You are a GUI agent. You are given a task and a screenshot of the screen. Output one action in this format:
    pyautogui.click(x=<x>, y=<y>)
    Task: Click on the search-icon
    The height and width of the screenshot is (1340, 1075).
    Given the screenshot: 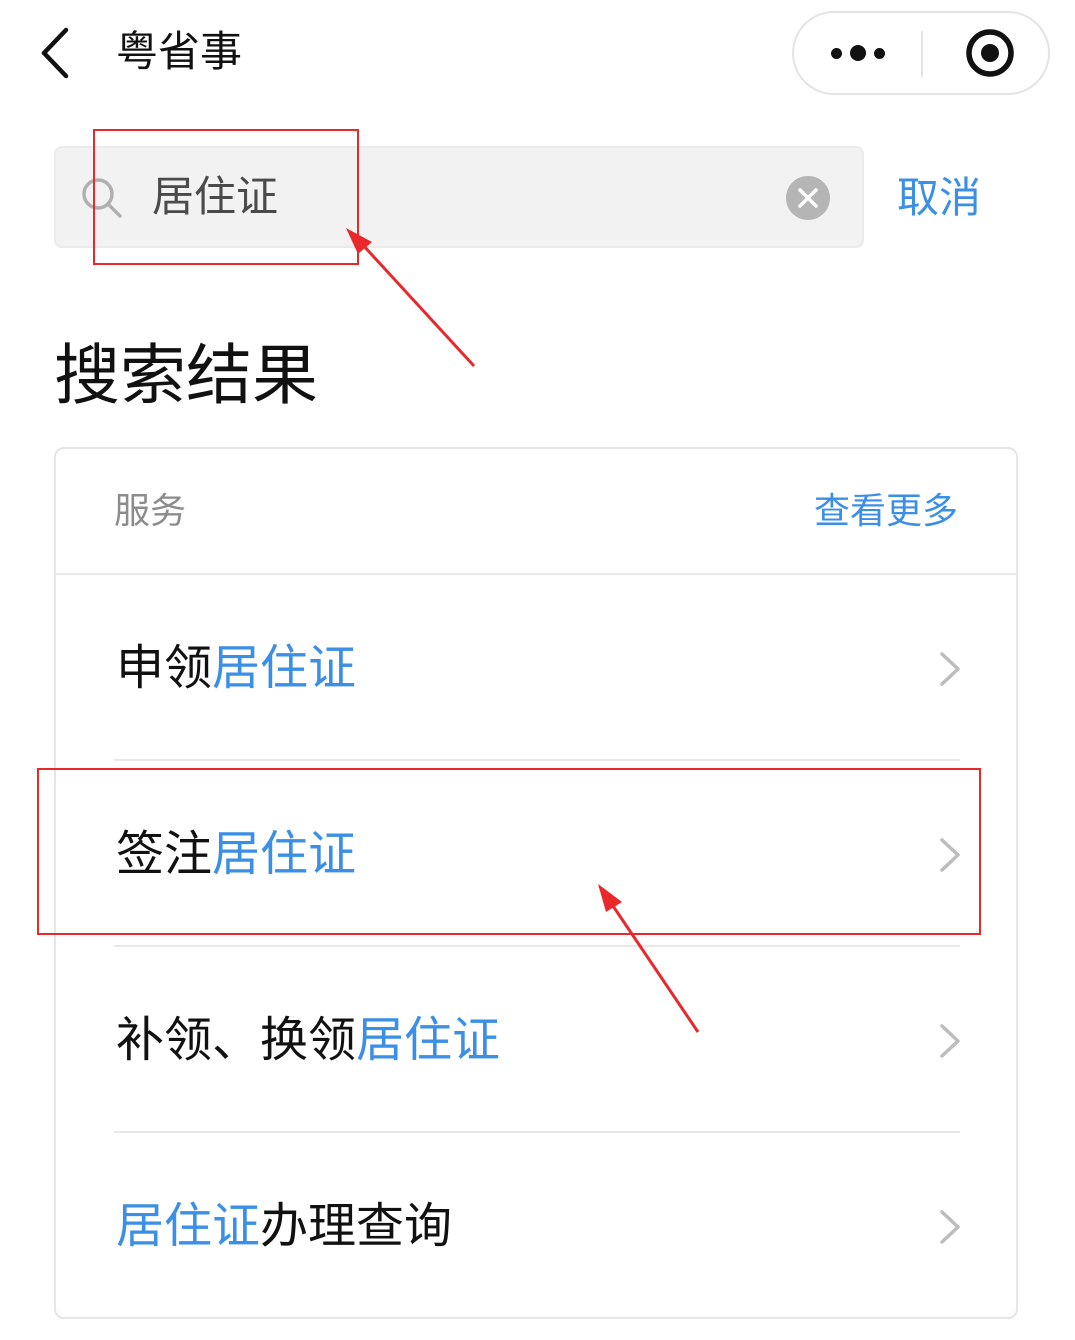 What is the action you would take?
    pyautogui.click(x=102, y=198)
    